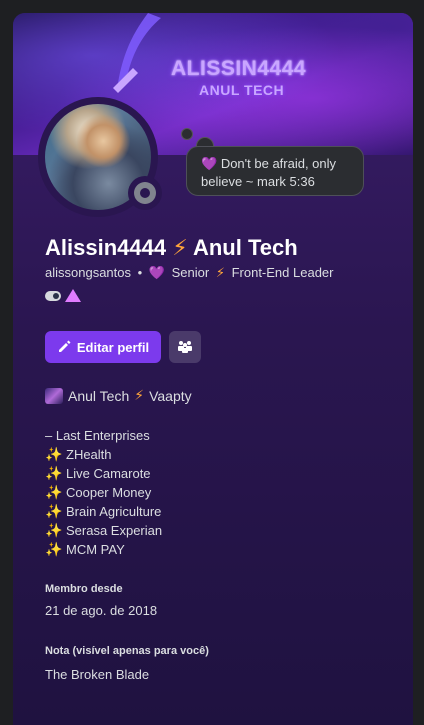  Describe the element at coordinates (101, 610) in the screenshot. I see `member-since-value: 21 de ago. de 2018` at that location.